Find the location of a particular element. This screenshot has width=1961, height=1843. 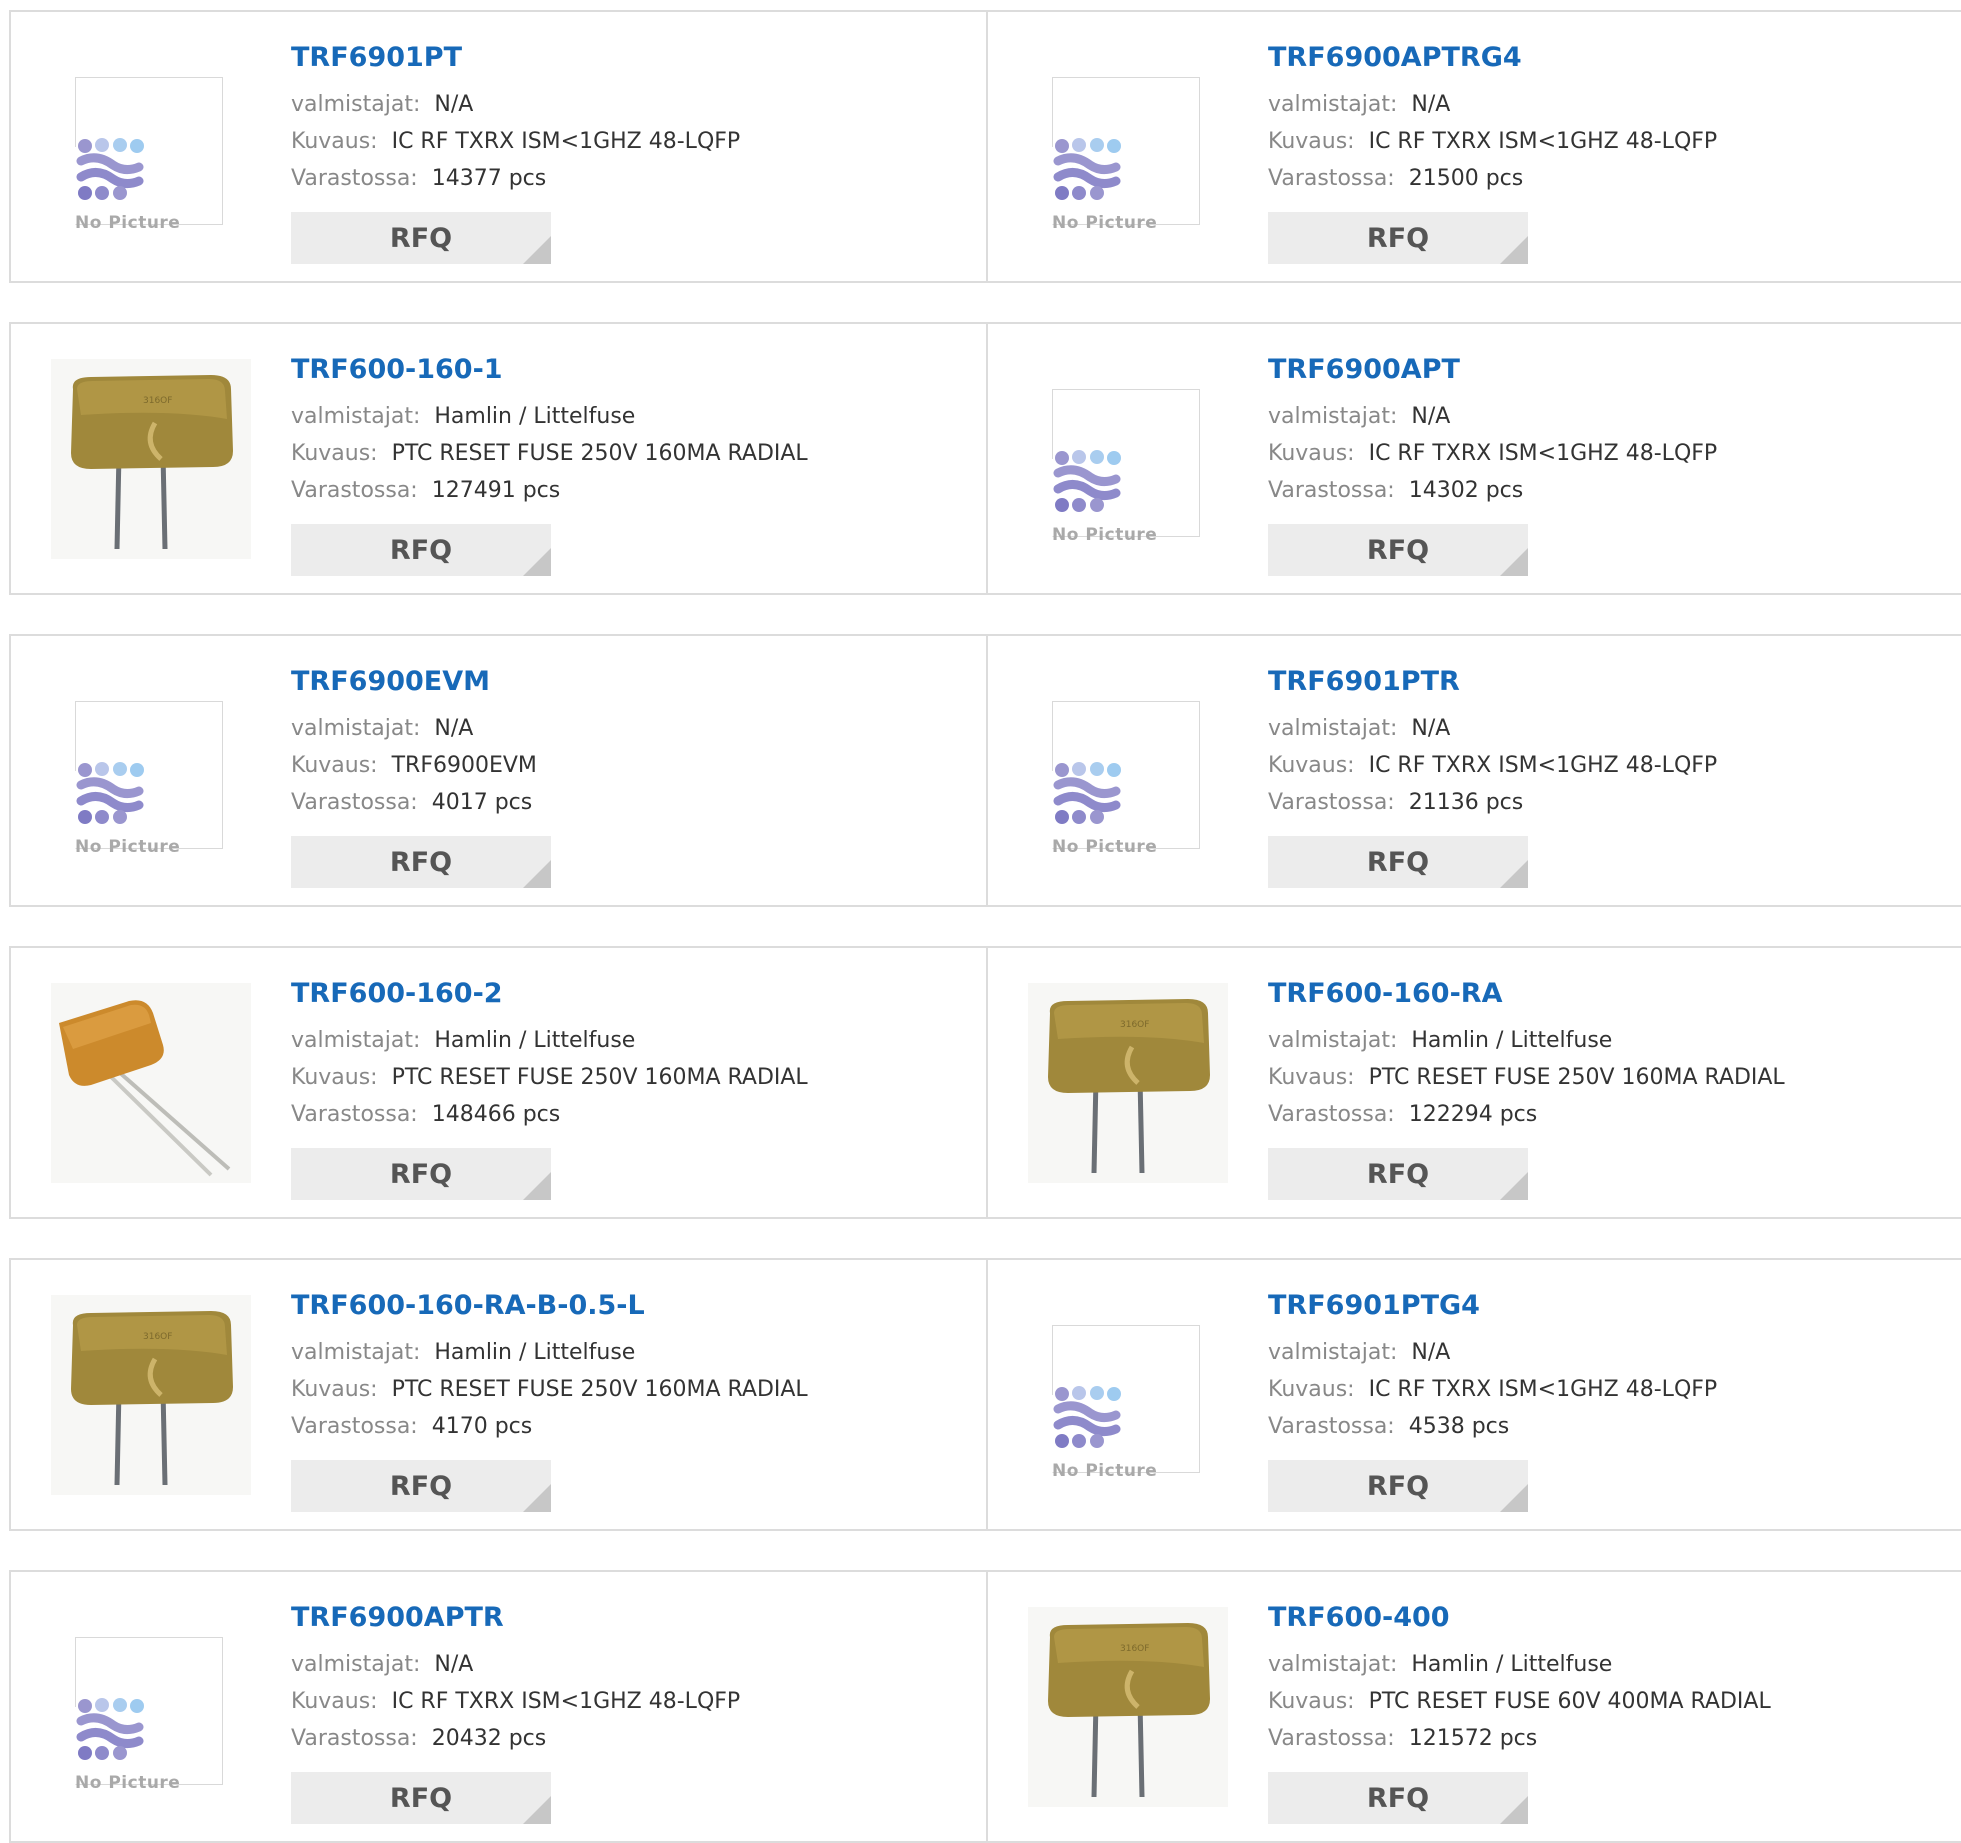

stock-line: Varastossa: 127491 pcs is located at coordinates (425, 490).